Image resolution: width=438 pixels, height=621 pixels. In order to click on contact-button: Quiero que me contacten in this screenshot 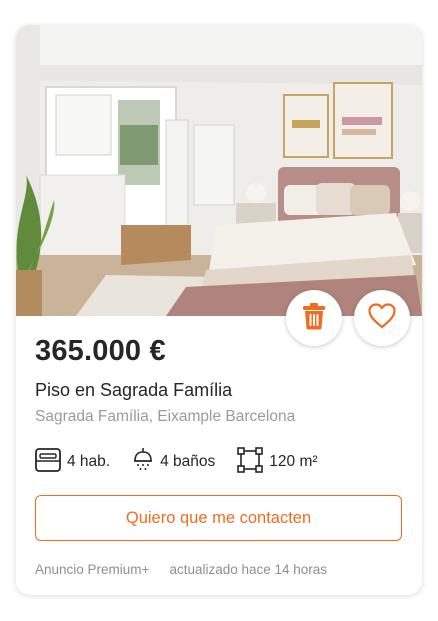, I will do `click(218, 518)`.